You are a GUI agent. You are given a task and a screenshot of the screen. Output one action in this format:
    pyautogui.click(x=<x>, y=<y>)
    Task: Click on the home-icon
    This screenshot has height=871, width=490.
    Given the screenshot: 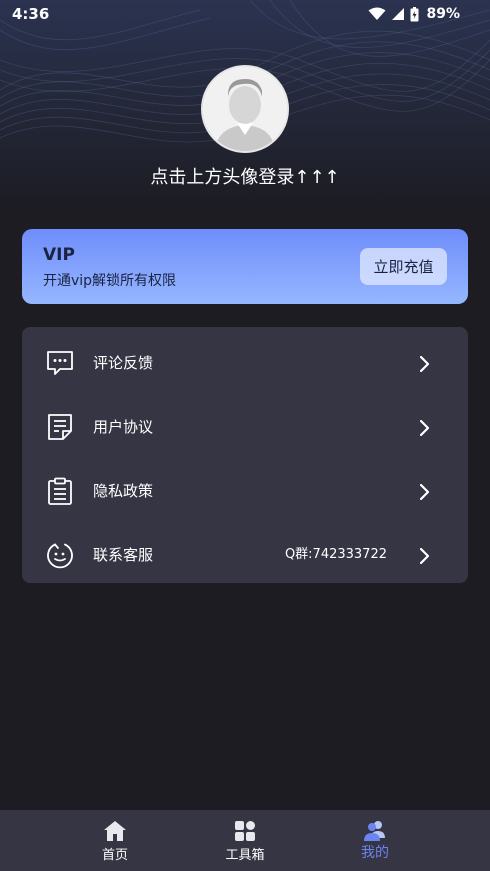 What is the action you would take?
    pyautogui.click(x=115, y=831)
    